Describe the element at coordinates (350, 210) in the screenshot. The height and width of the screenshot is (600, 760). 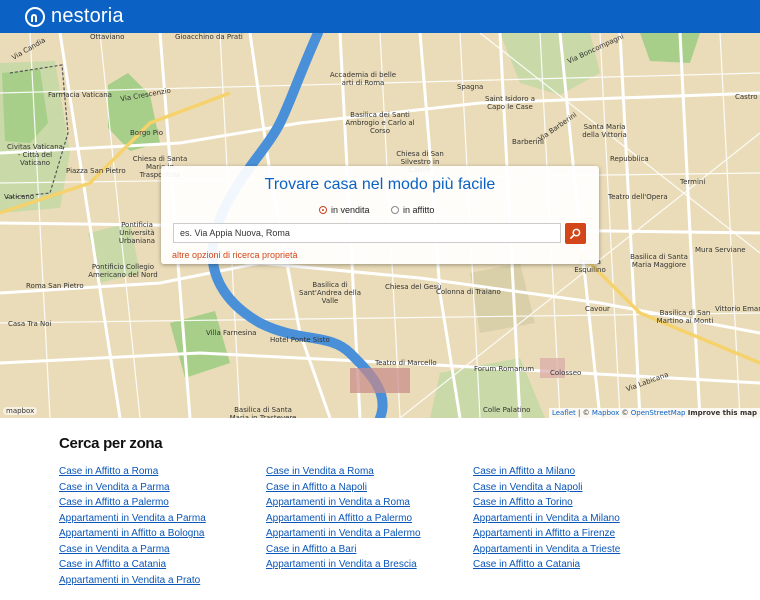
I see `radio-label: in vendita` at that location.